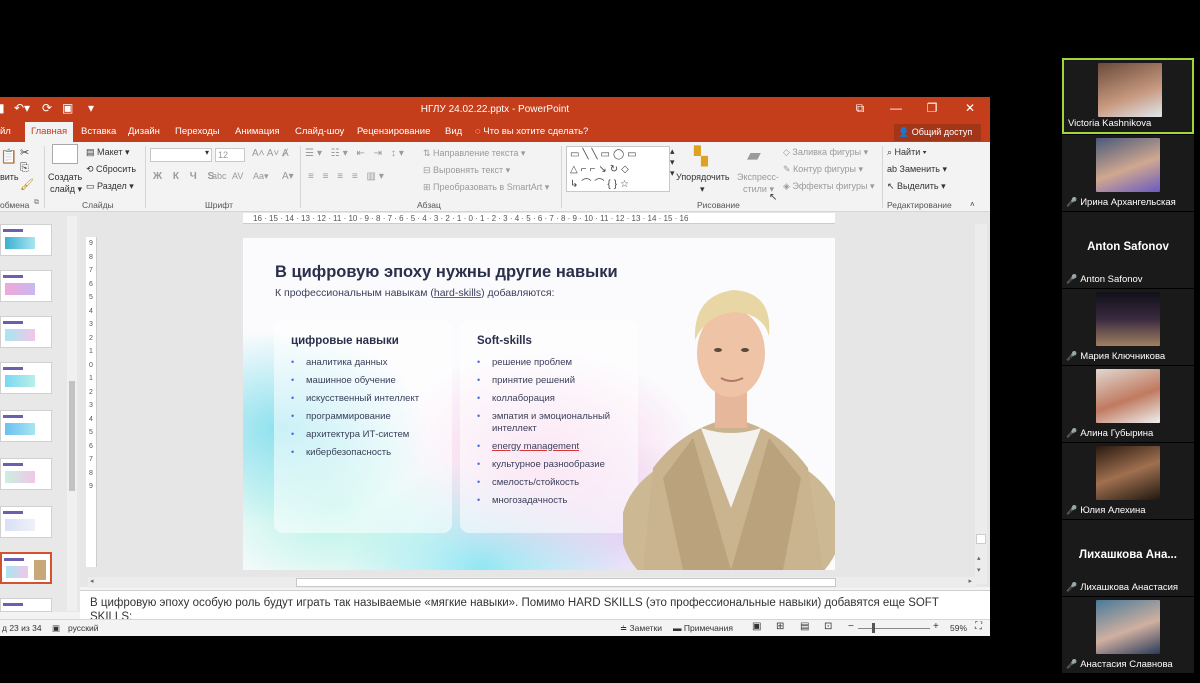 This screenshot has height=683, width=1200. What do you see at coordinates (265, 153) in the screenshot?
I see `grow-font-icon: A˄ A˅` at bounding box center [265, 153].